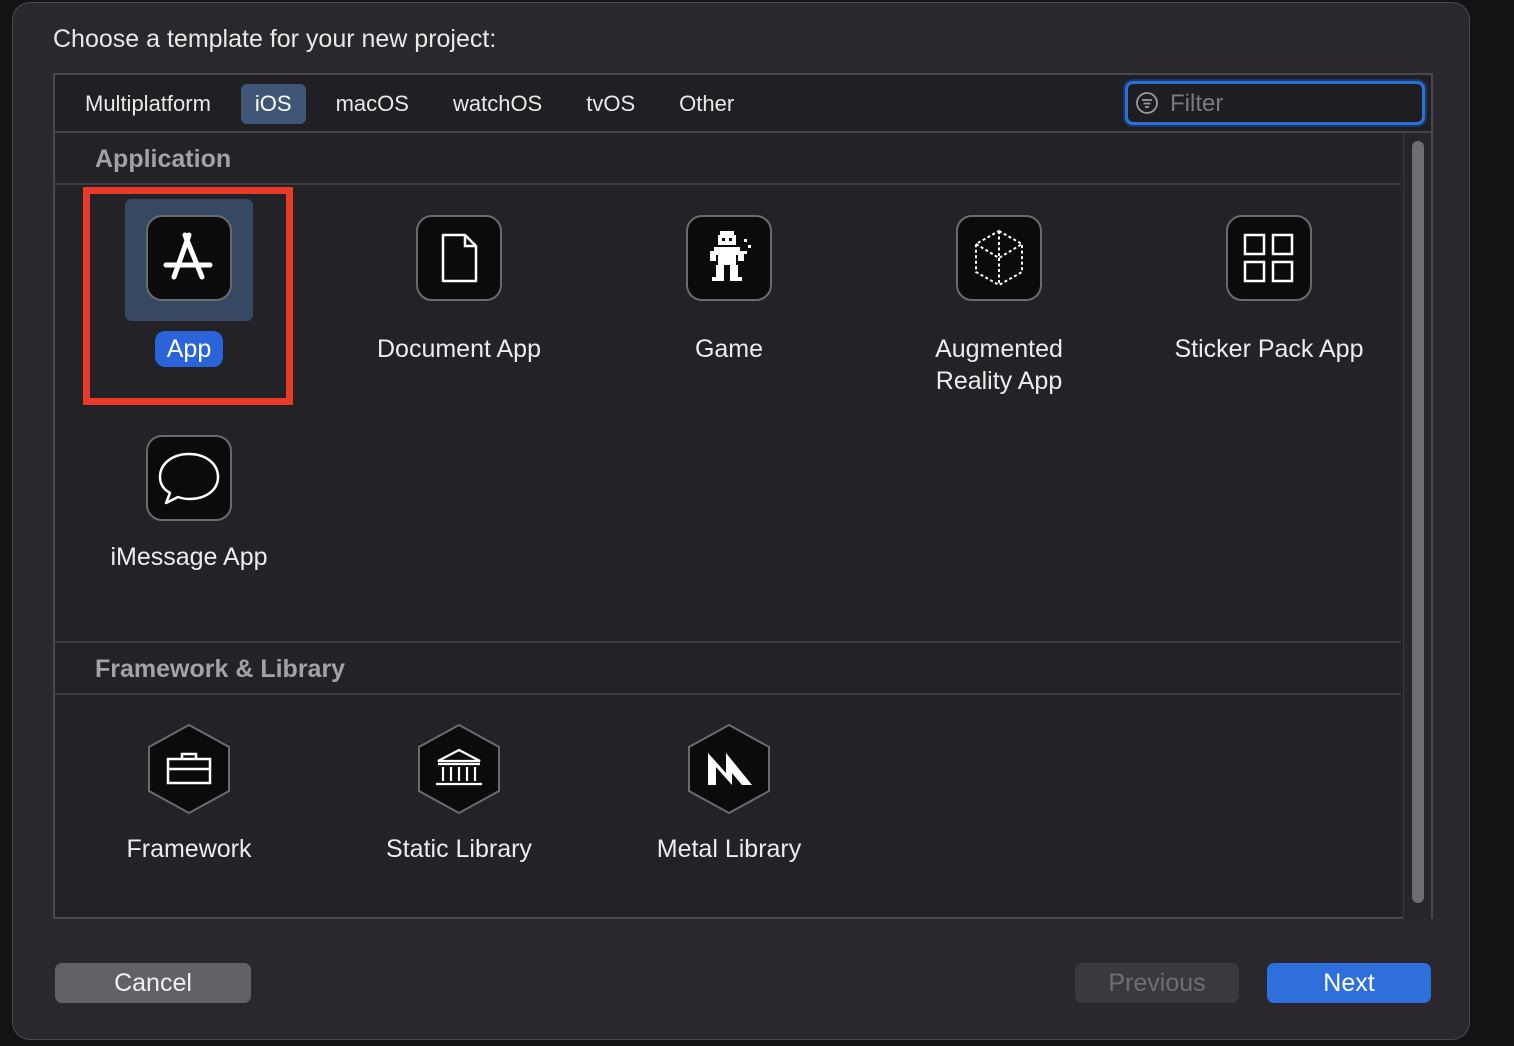  What do you see at coordinates (189, 769) in the screenshot?
I see `toolbox-icon` at bounding box center [189, 769].